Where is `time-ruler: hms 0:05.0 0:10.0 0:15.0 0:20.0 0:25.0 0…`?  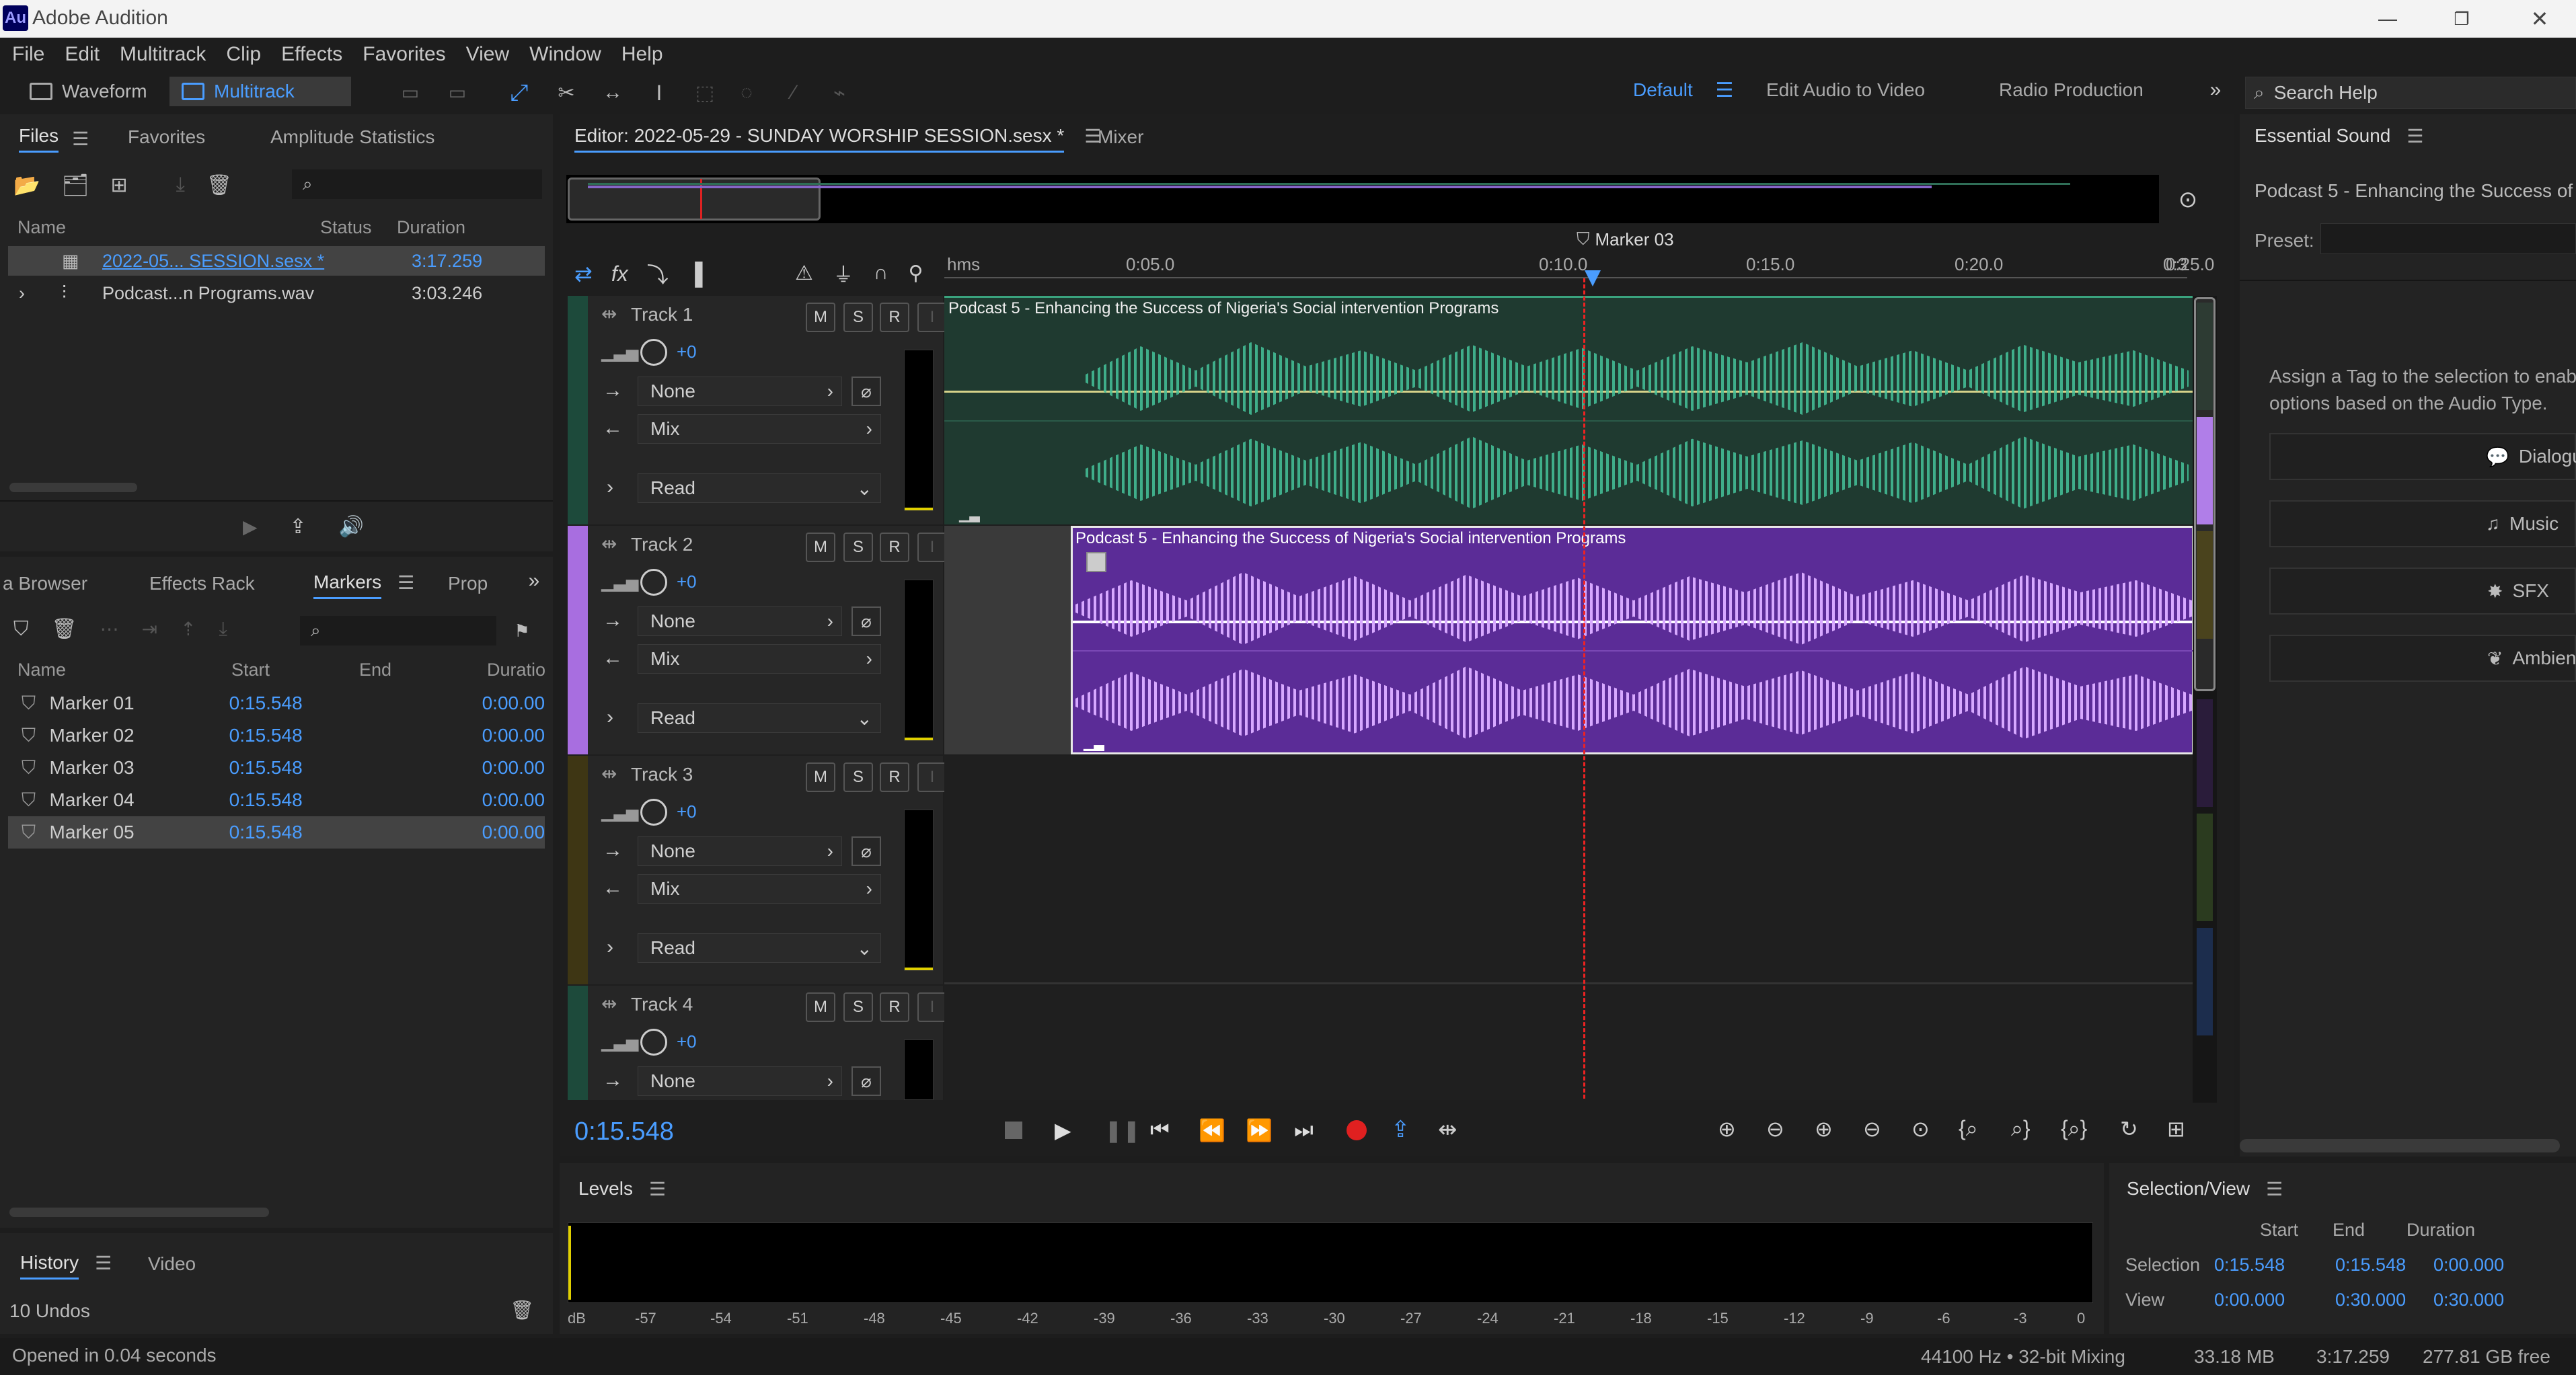 time-ruler: hms 0:05.0 0:10.0 0:15.0 0:20.0 0:25.0 0… is located at coordinates (1579, 264).